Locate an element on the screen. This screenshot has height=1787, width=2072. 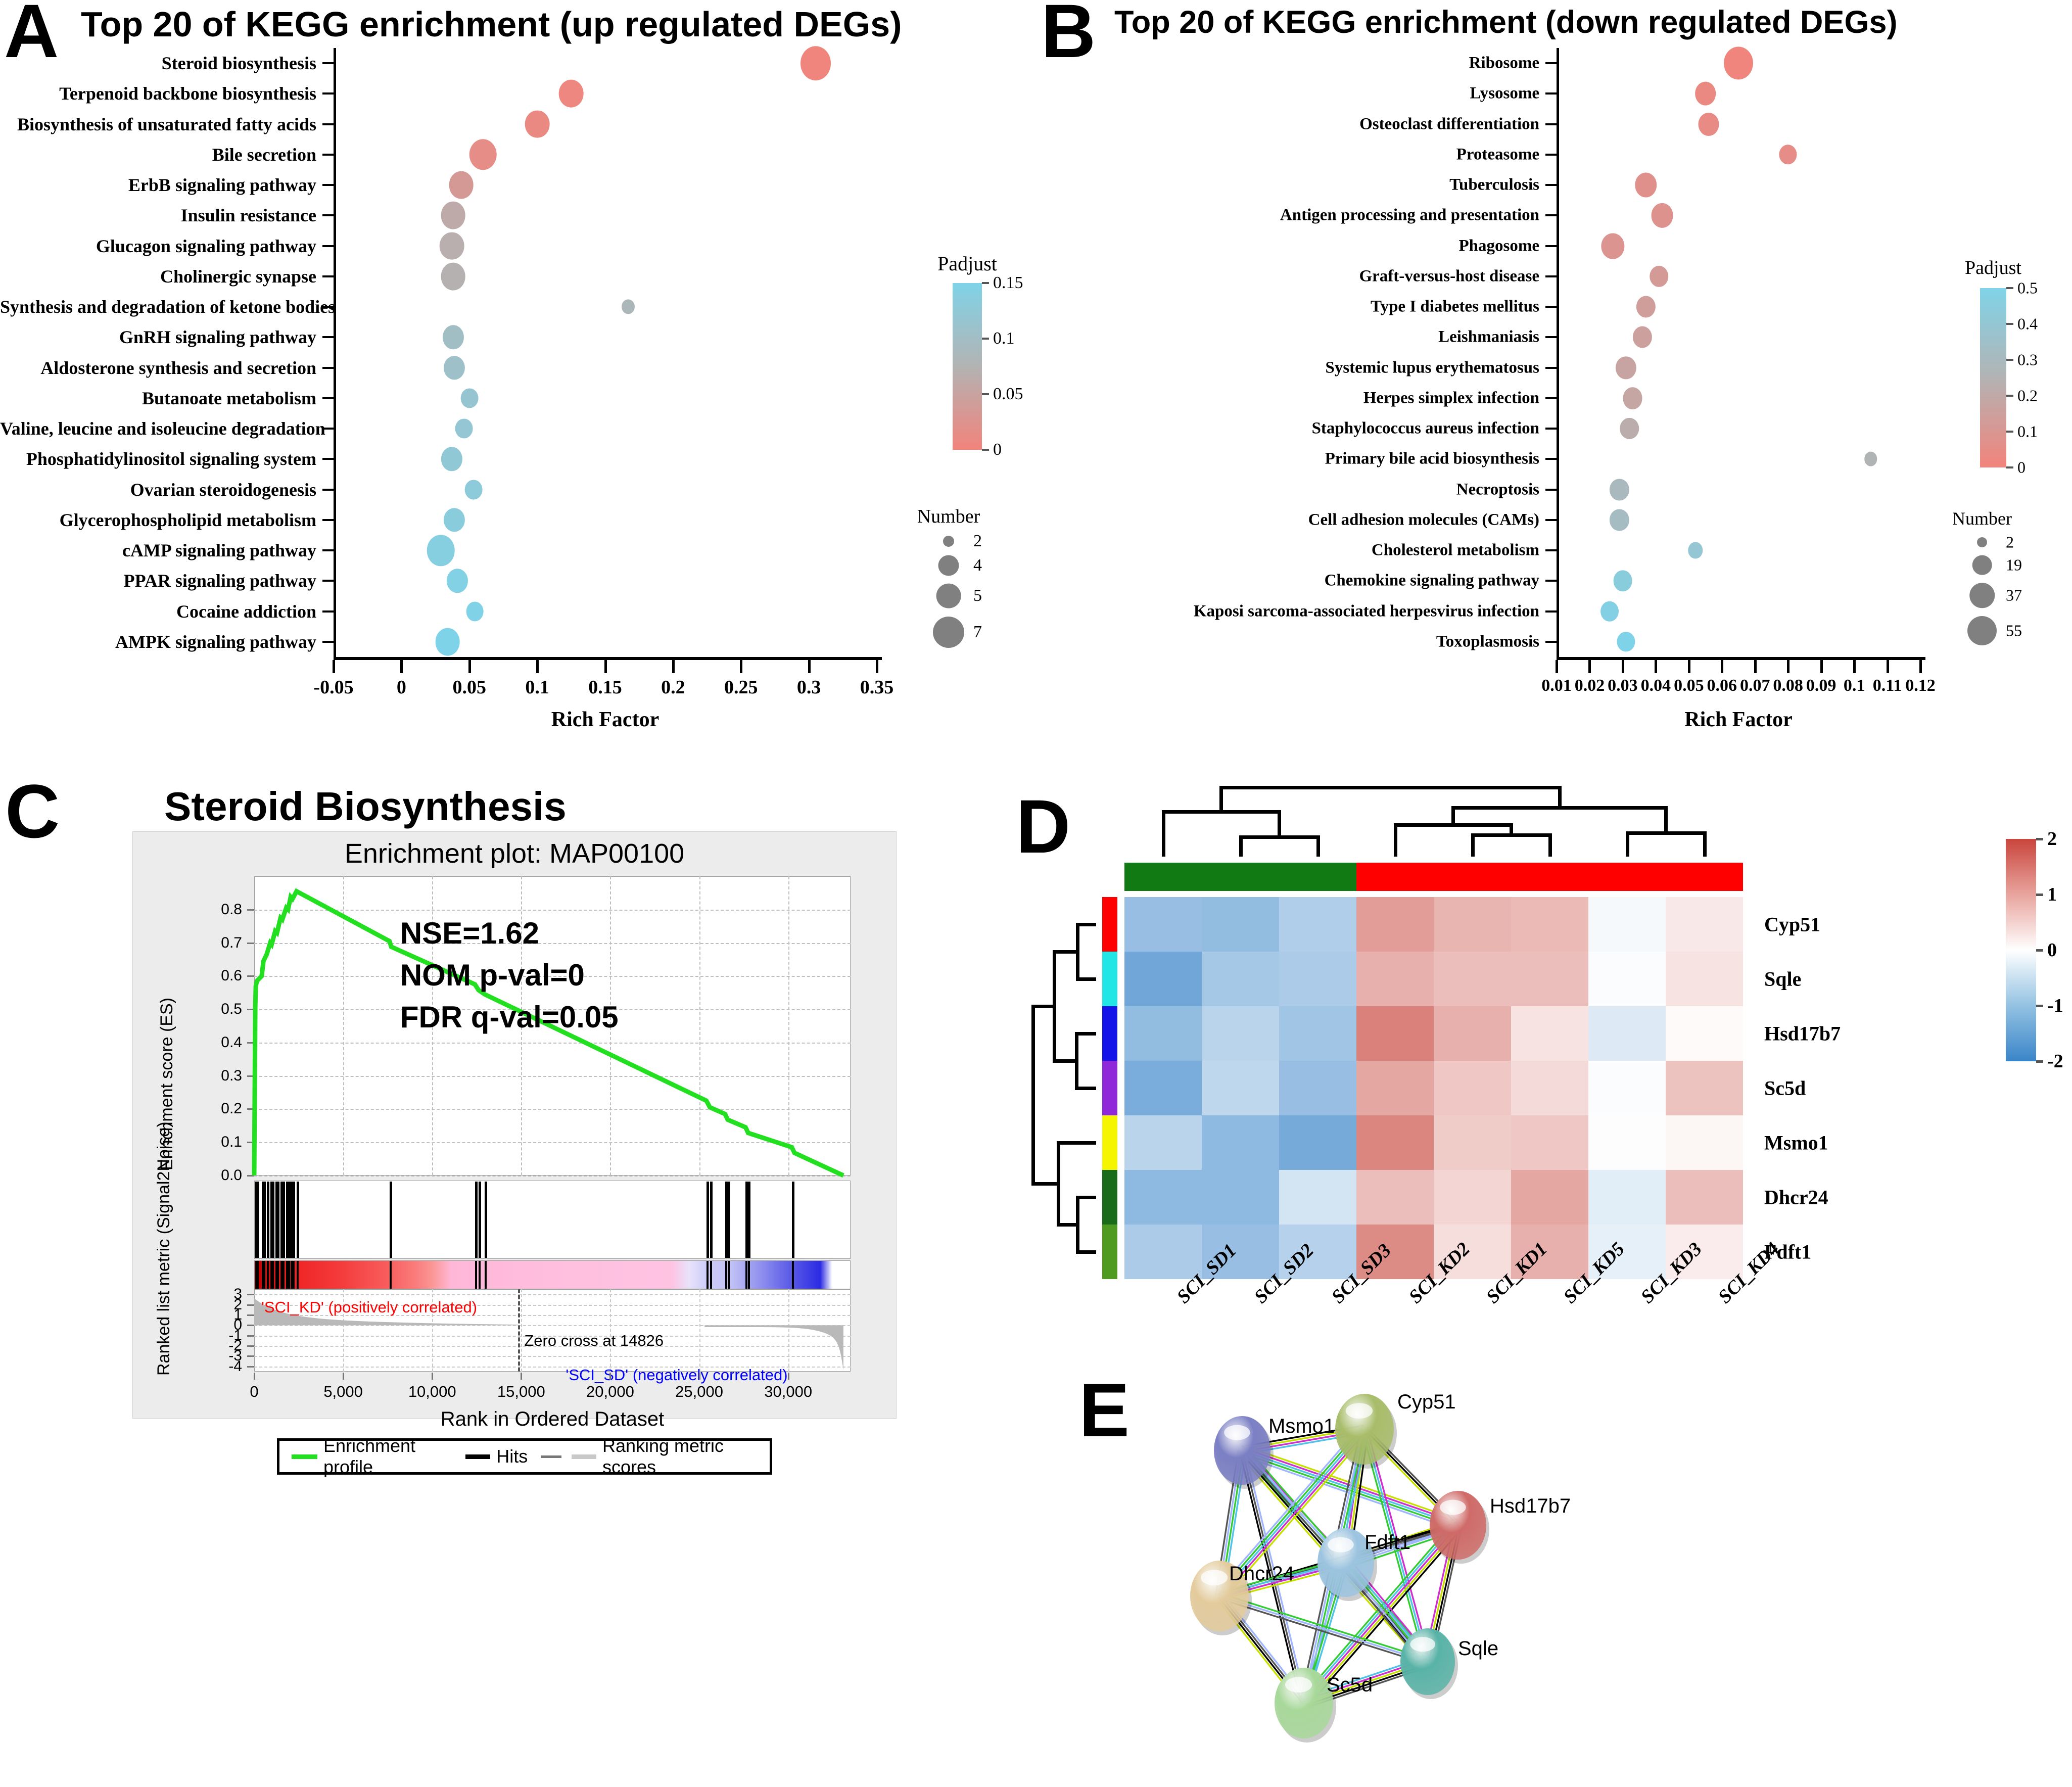
pathway-label: Glycerophospholipid metabolism is located at coordinates (187, 519).